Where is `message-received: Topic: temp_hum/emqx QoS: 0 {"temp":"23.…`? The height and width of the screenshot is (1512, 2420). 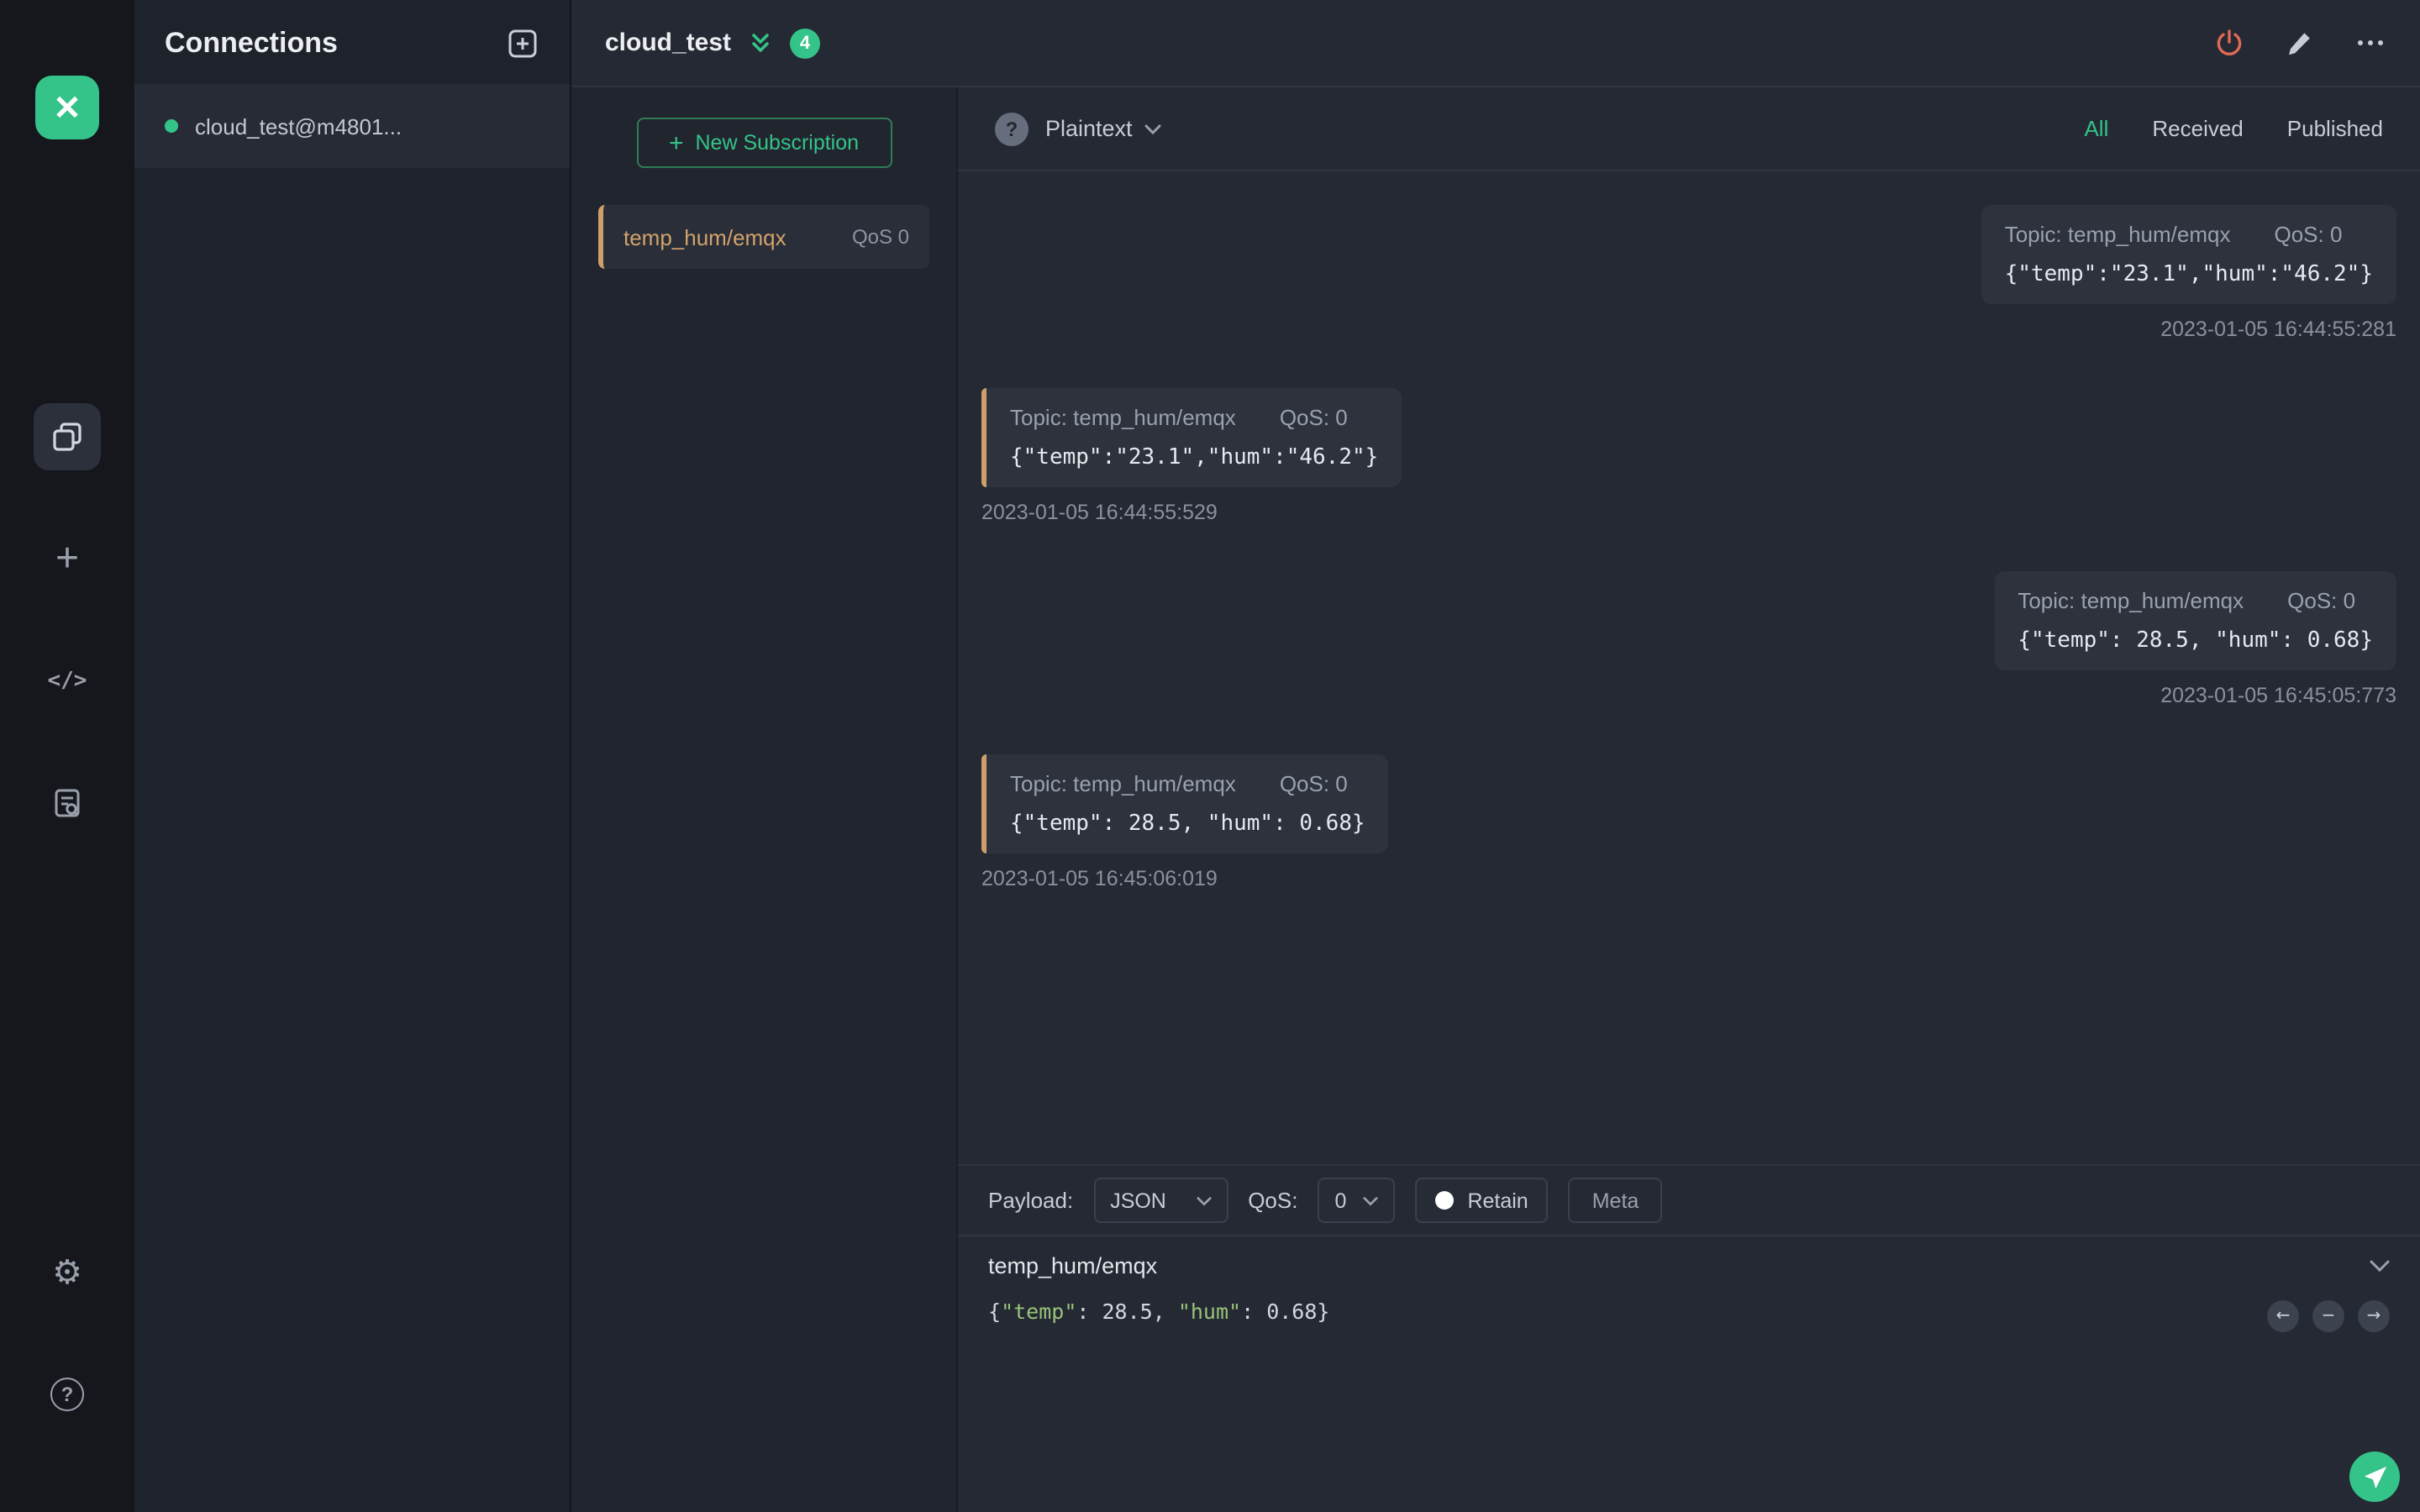 message-received: Topic: temp_hum/emqx QoS: 0 {"temp":"23.… is located at coordinates (1688, 456).